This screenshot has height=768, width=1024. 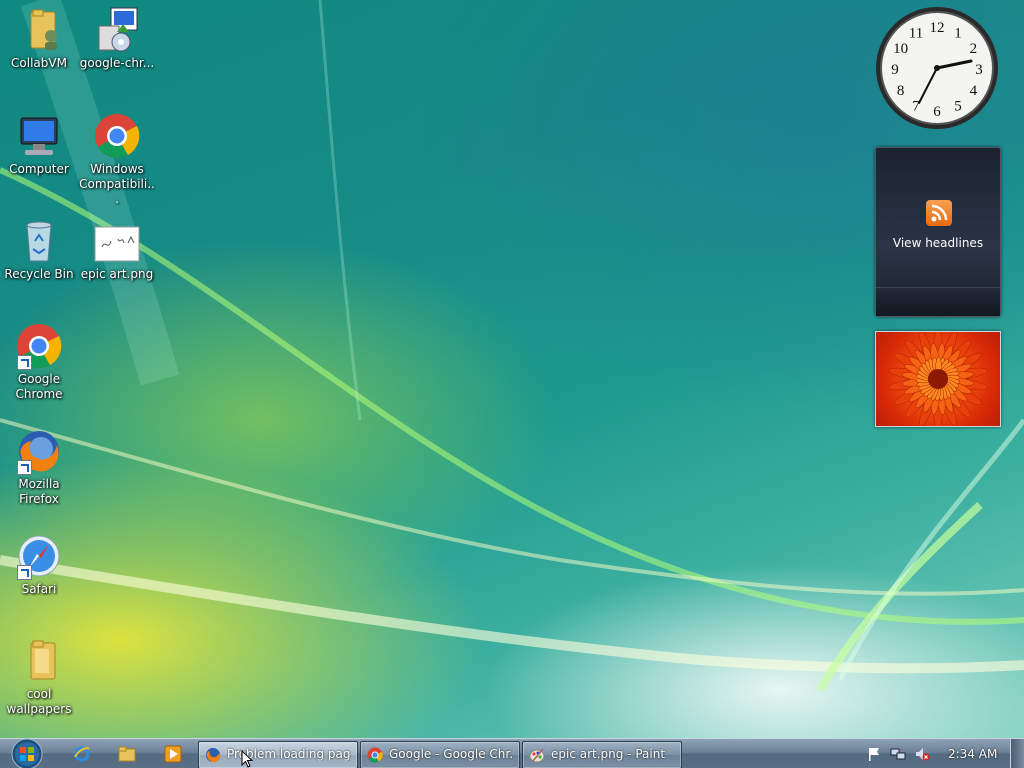 I want to click on clock-numeral: 5, so click(x=958, y=106).